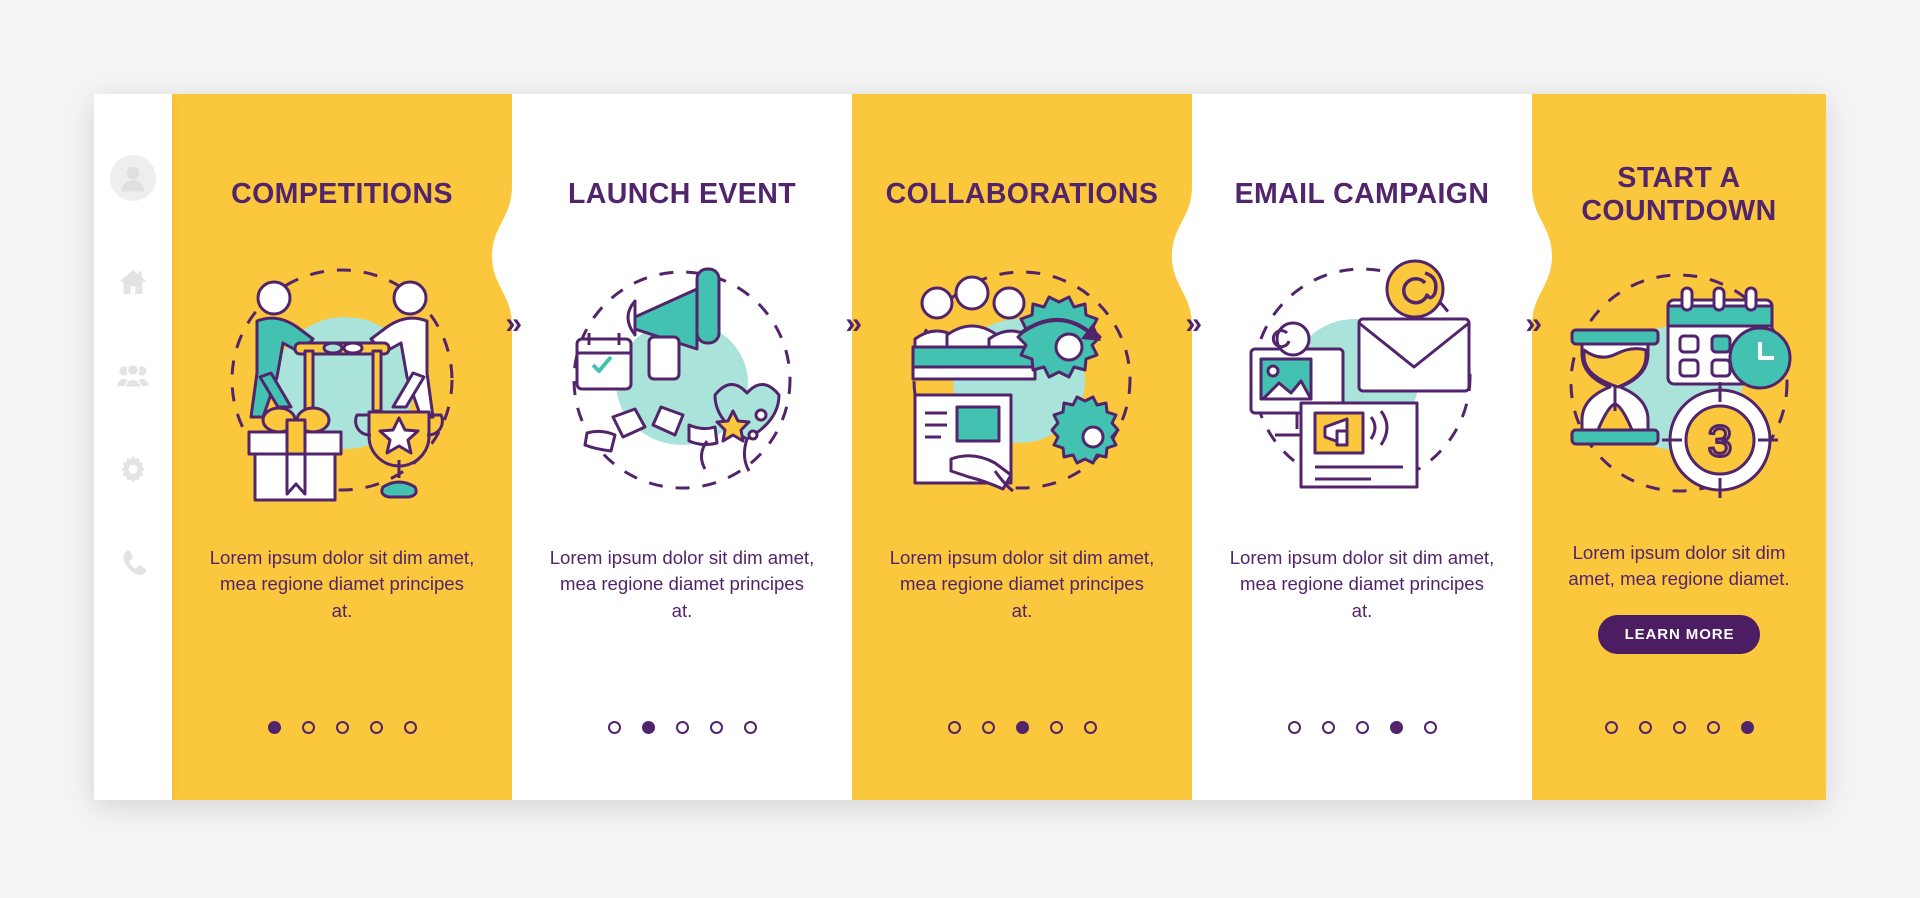 Image resolution: width=1920 pixels, height=898 pixels. I want to click on sidebar-item-settings, so click(133, 470).